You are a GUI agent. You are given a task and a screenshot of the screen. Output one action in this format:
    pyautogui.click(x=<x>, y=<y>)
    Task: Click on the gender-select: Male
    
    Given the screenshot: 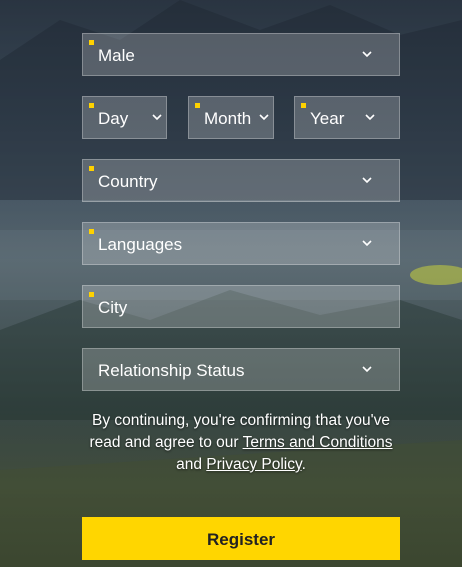 What is the action you would take?
    pyautogui.click(x=241, y=54)
    